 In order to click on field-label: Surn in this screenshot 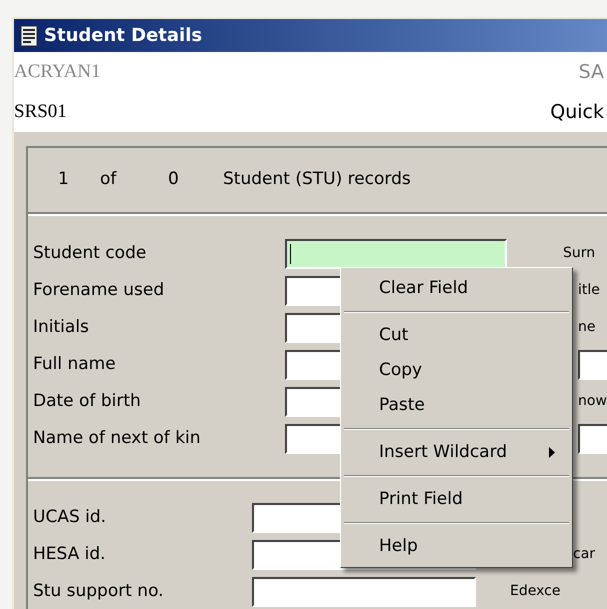, I will do `click(579, 253)`.